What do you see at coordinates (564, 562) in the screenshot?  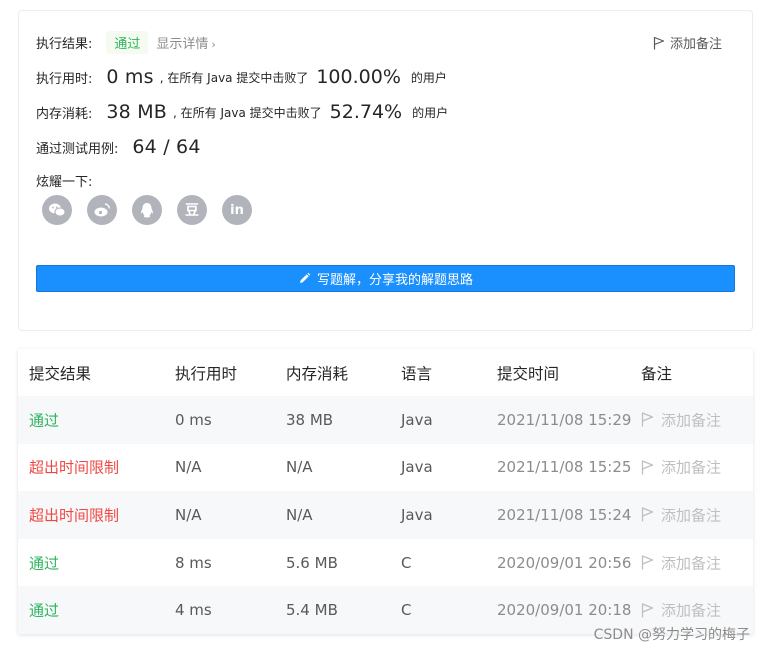 I see `submission-time: 2020/09/01 20:56` at bounding box center [564, 562].